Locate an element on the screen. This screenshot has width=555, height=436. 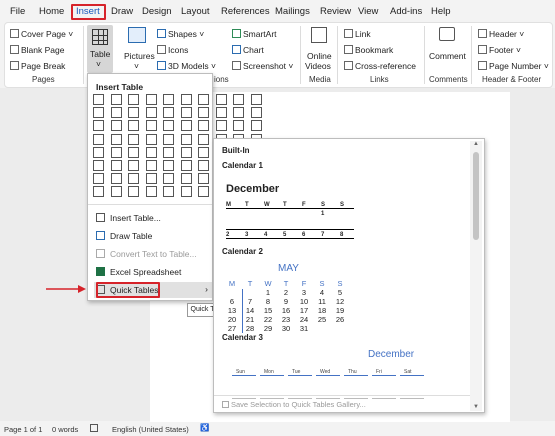
accessibility-icon: ♿ is located at coordinates (204, 427).